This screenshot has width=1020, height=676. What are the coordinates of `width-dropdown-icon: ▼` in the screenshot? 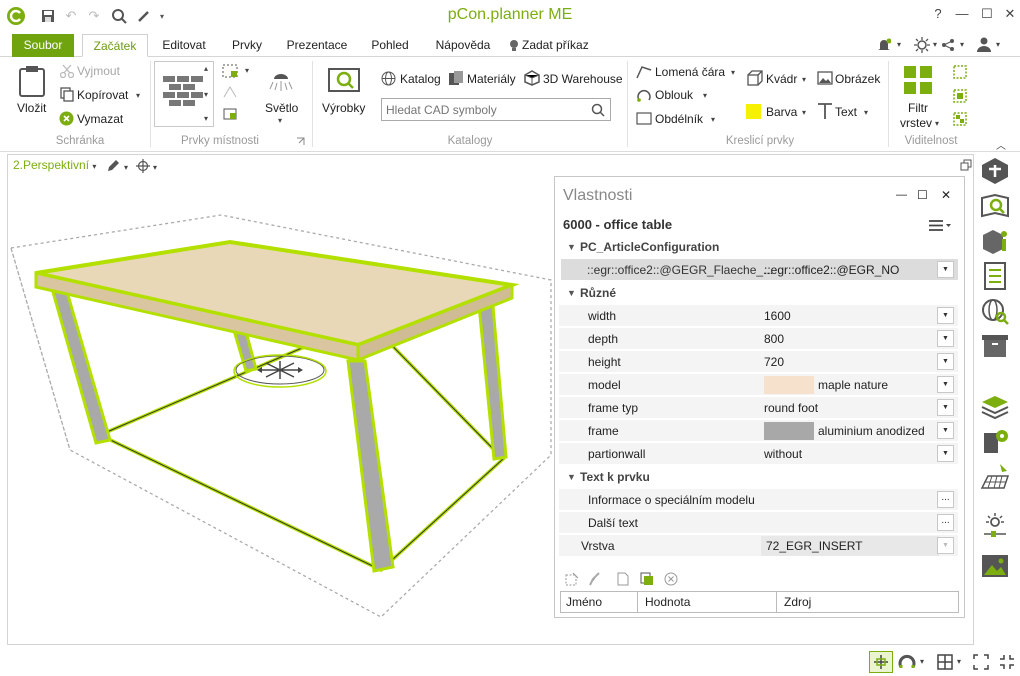 It's located at (945, 315).